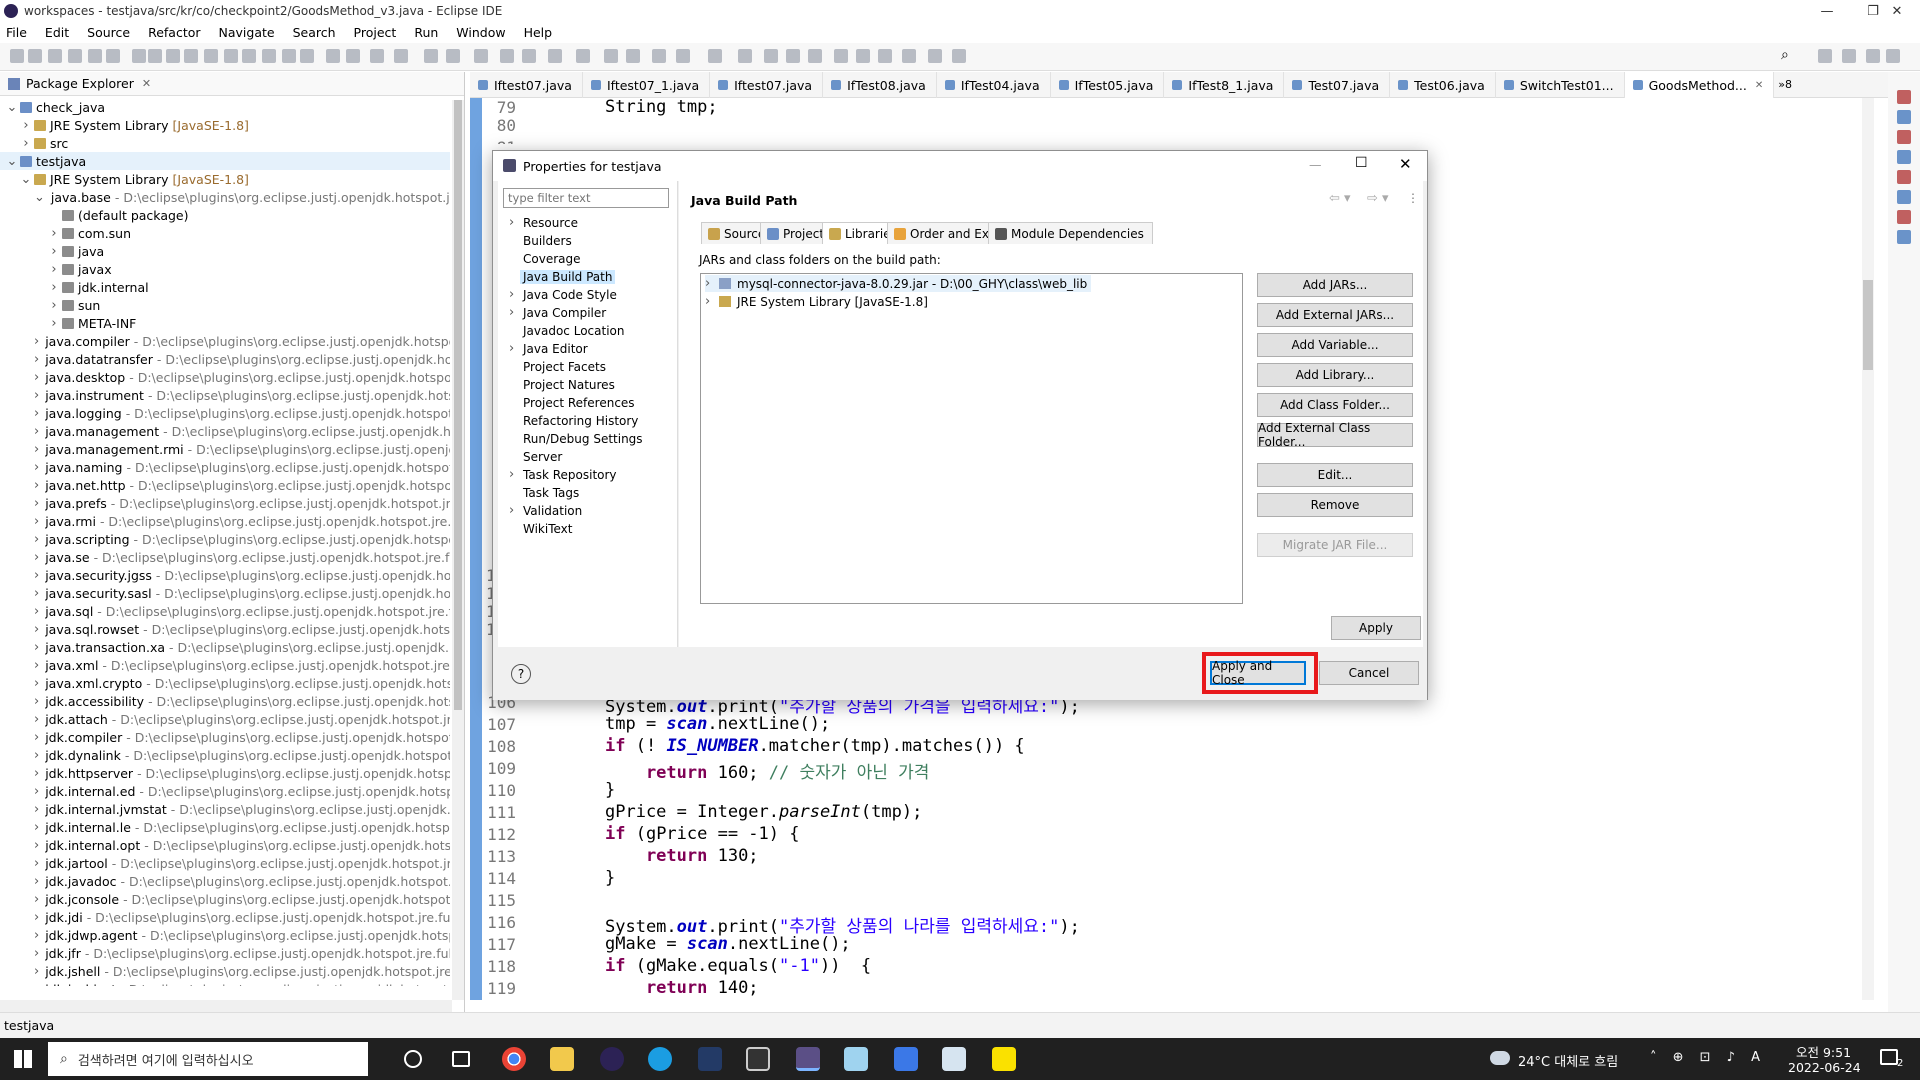 The width and height of the screenshot is (1920, 1080). What do you see at coordinates (1340, 198) in the screenshot?
I see `back-nav-icon: ⇦ ▾` at bounding box center [1340, 198].